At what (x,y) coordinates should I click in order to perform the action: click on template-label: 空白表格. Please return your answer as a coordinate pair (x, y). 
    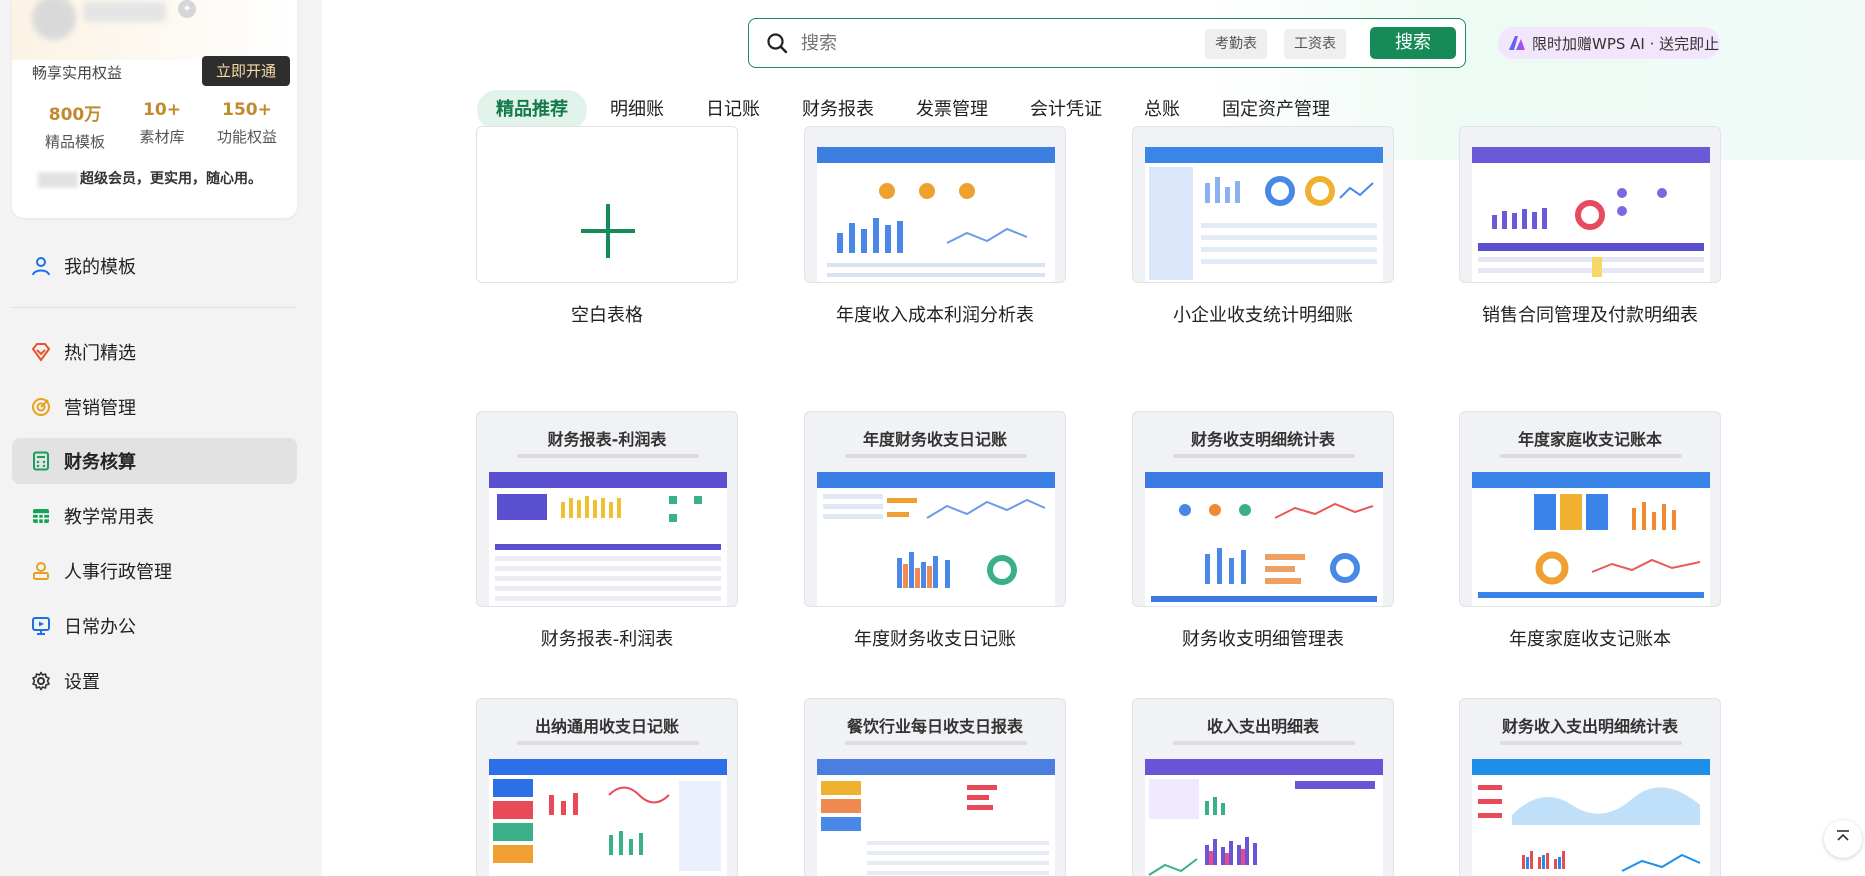
    Looking at the image, I should click on (607, 315).